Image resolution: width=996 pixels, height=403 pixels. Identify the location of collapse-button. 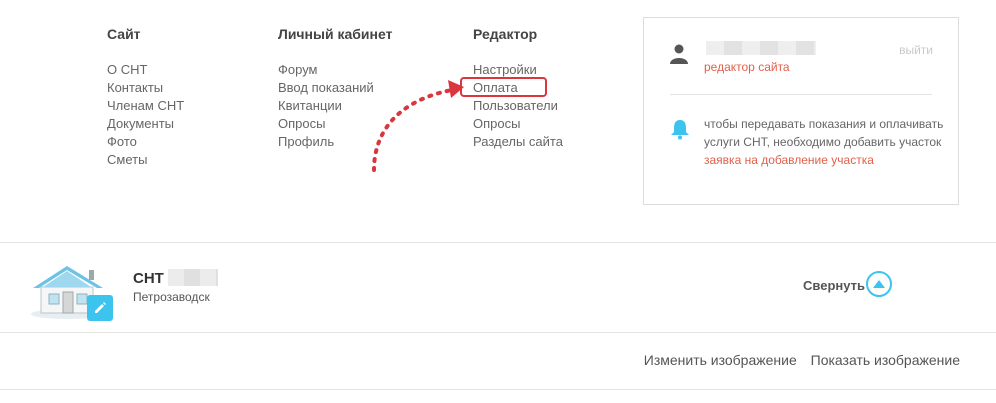
(879, 284).